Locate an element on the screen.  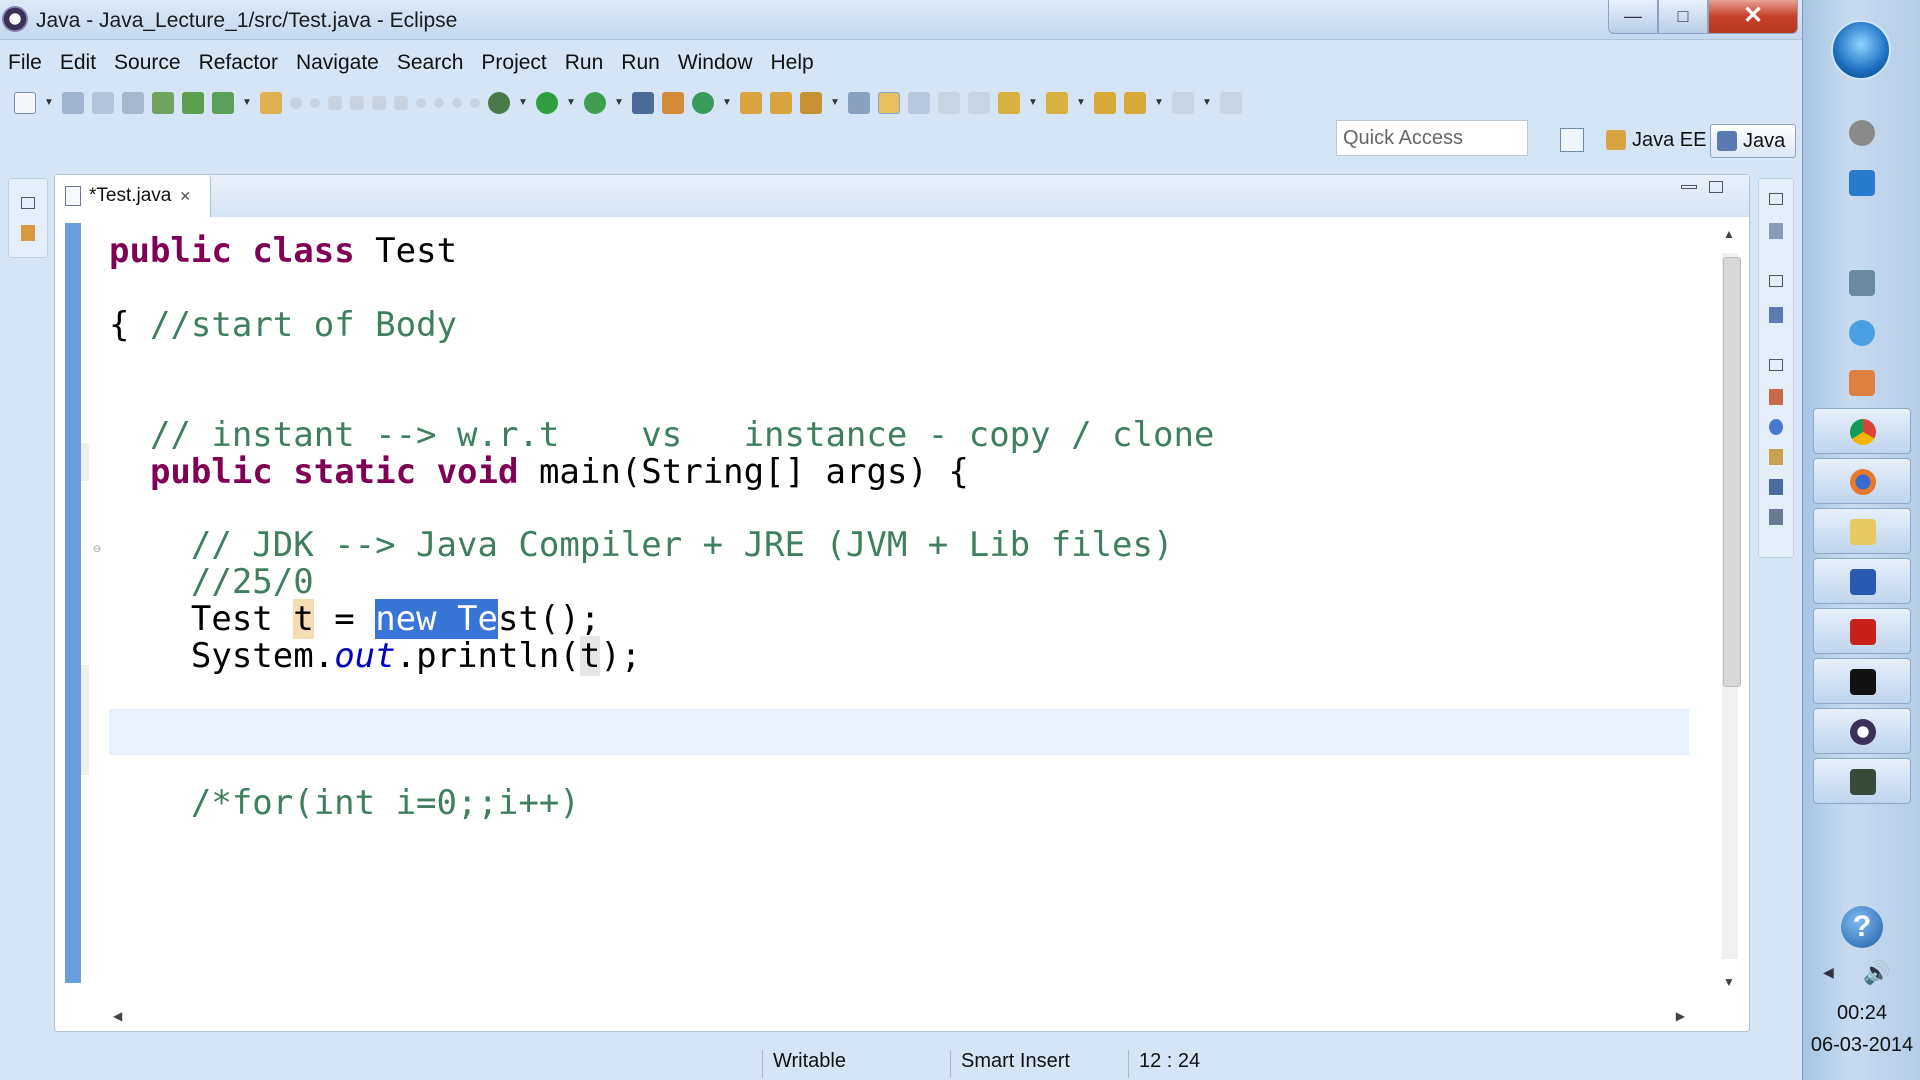
run-dropdown-icon: ▼ is located at coordinates (571, 103).